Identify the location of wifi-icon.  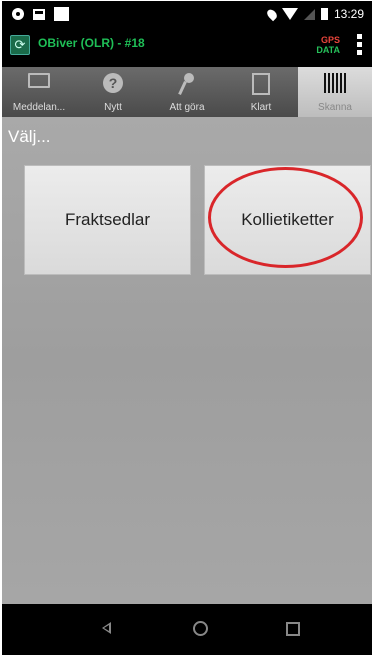
(289, 14).